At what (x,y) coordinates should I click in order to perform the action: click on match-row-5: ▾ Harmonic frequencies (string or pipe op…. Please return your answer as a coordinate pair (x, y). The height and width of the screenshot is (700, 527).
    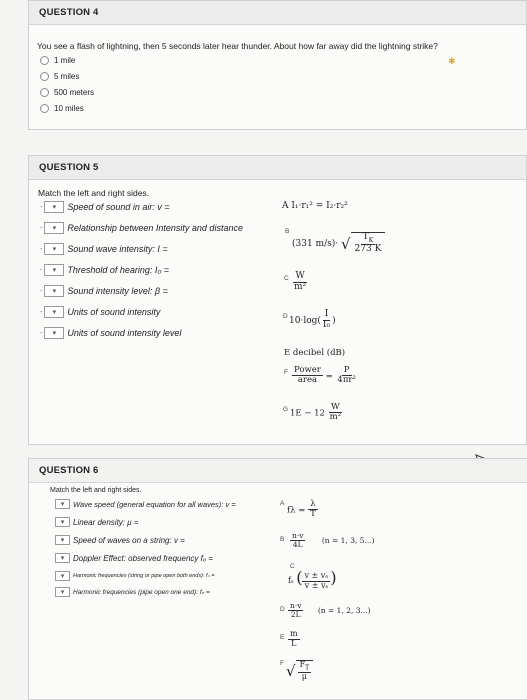
    Looking at the image, I should click on (134, 576).